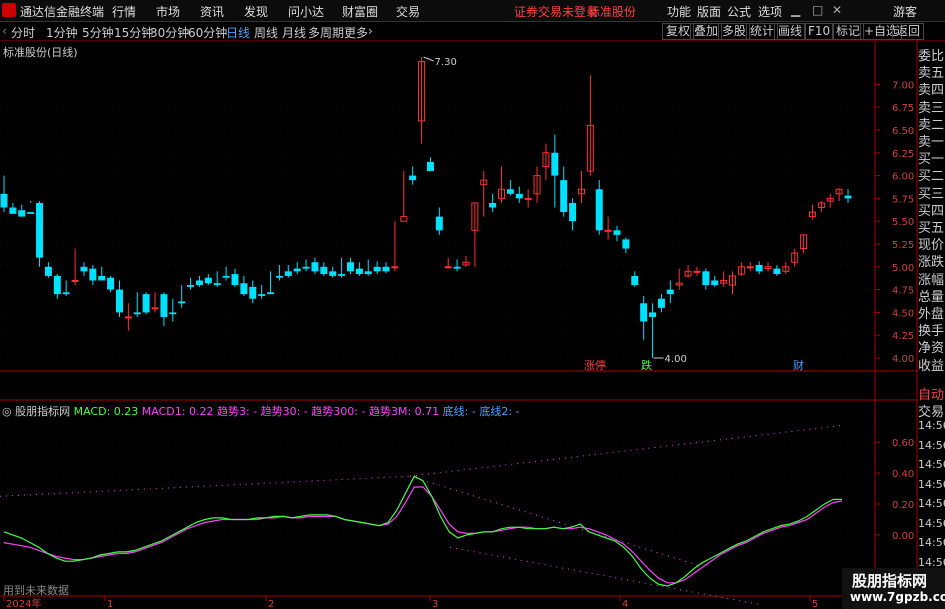 The image size is (945, 609). I want to click on sidebar-field: 买三, so click(931, 194).